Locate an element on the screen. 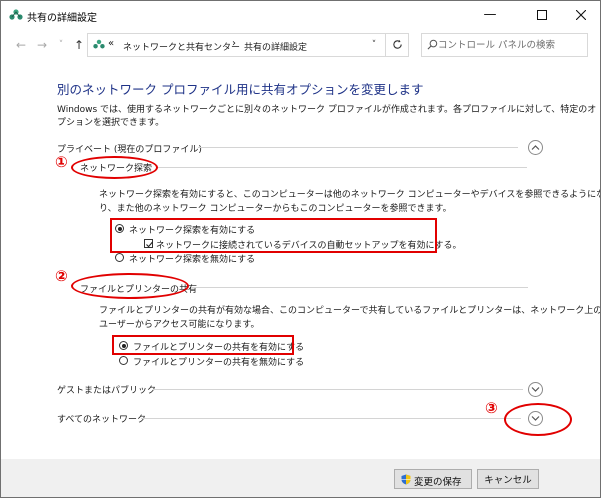  back-button: ← is located at coordinates (21, 45).